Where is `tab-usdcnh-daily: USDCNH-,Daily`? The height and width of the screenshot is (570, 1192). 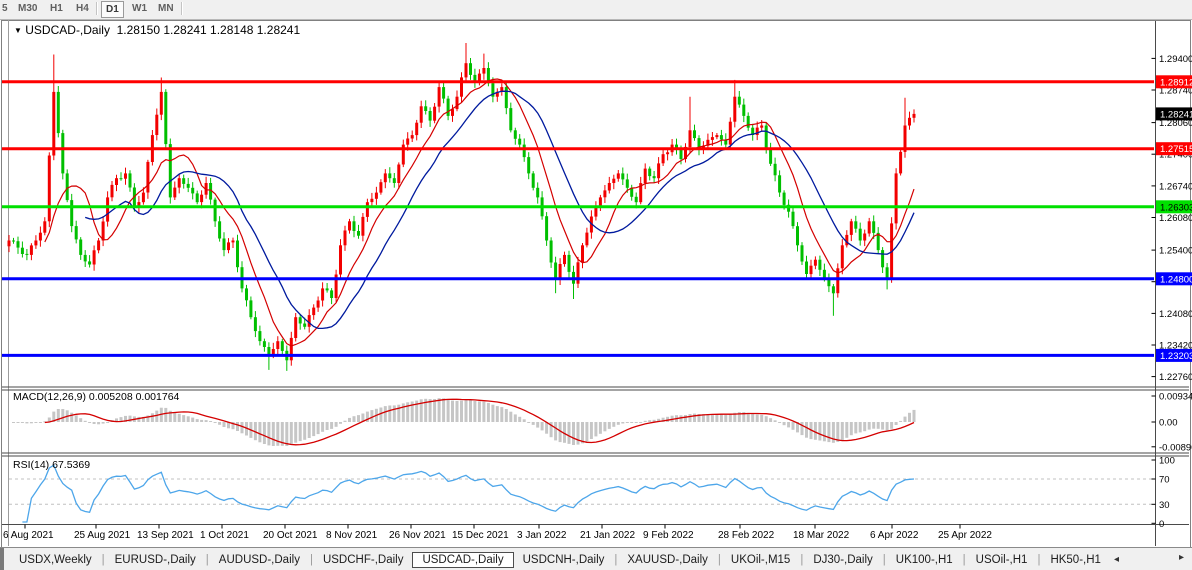
tab-usdcnh-daily: USDCNH-,Daily is located at coordinates (564, 560).